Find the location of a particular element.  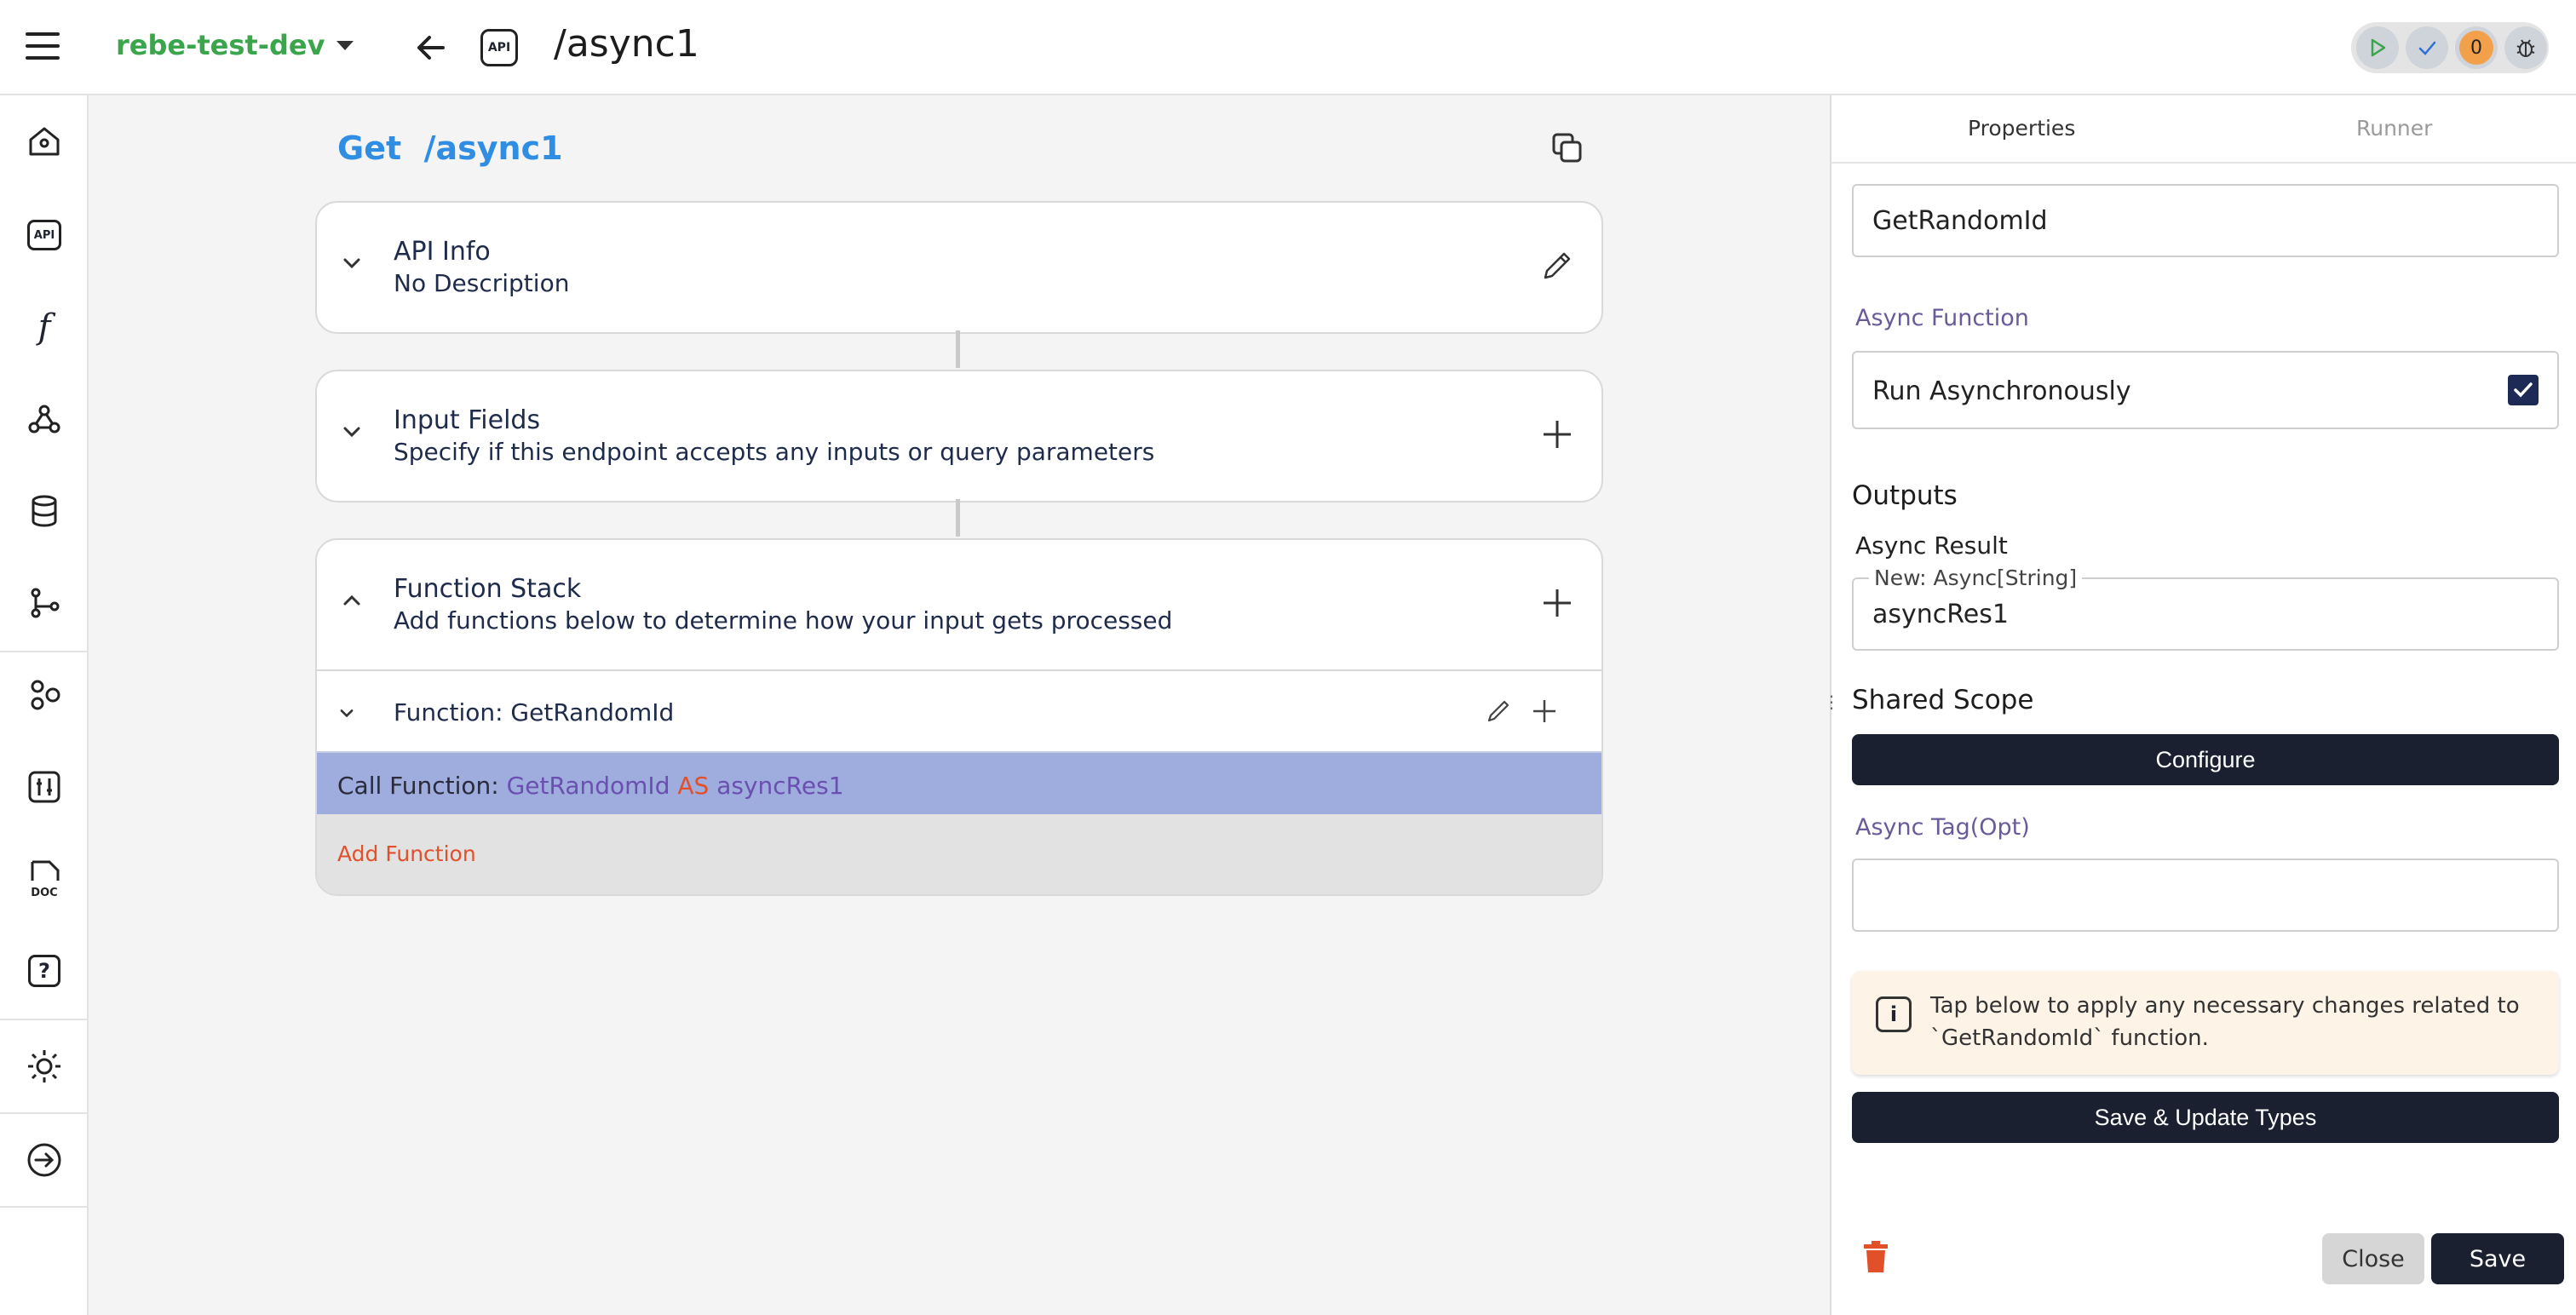

async-result-field: New: Async[String] asyncRes1 is located at coordinates (2205, 608).